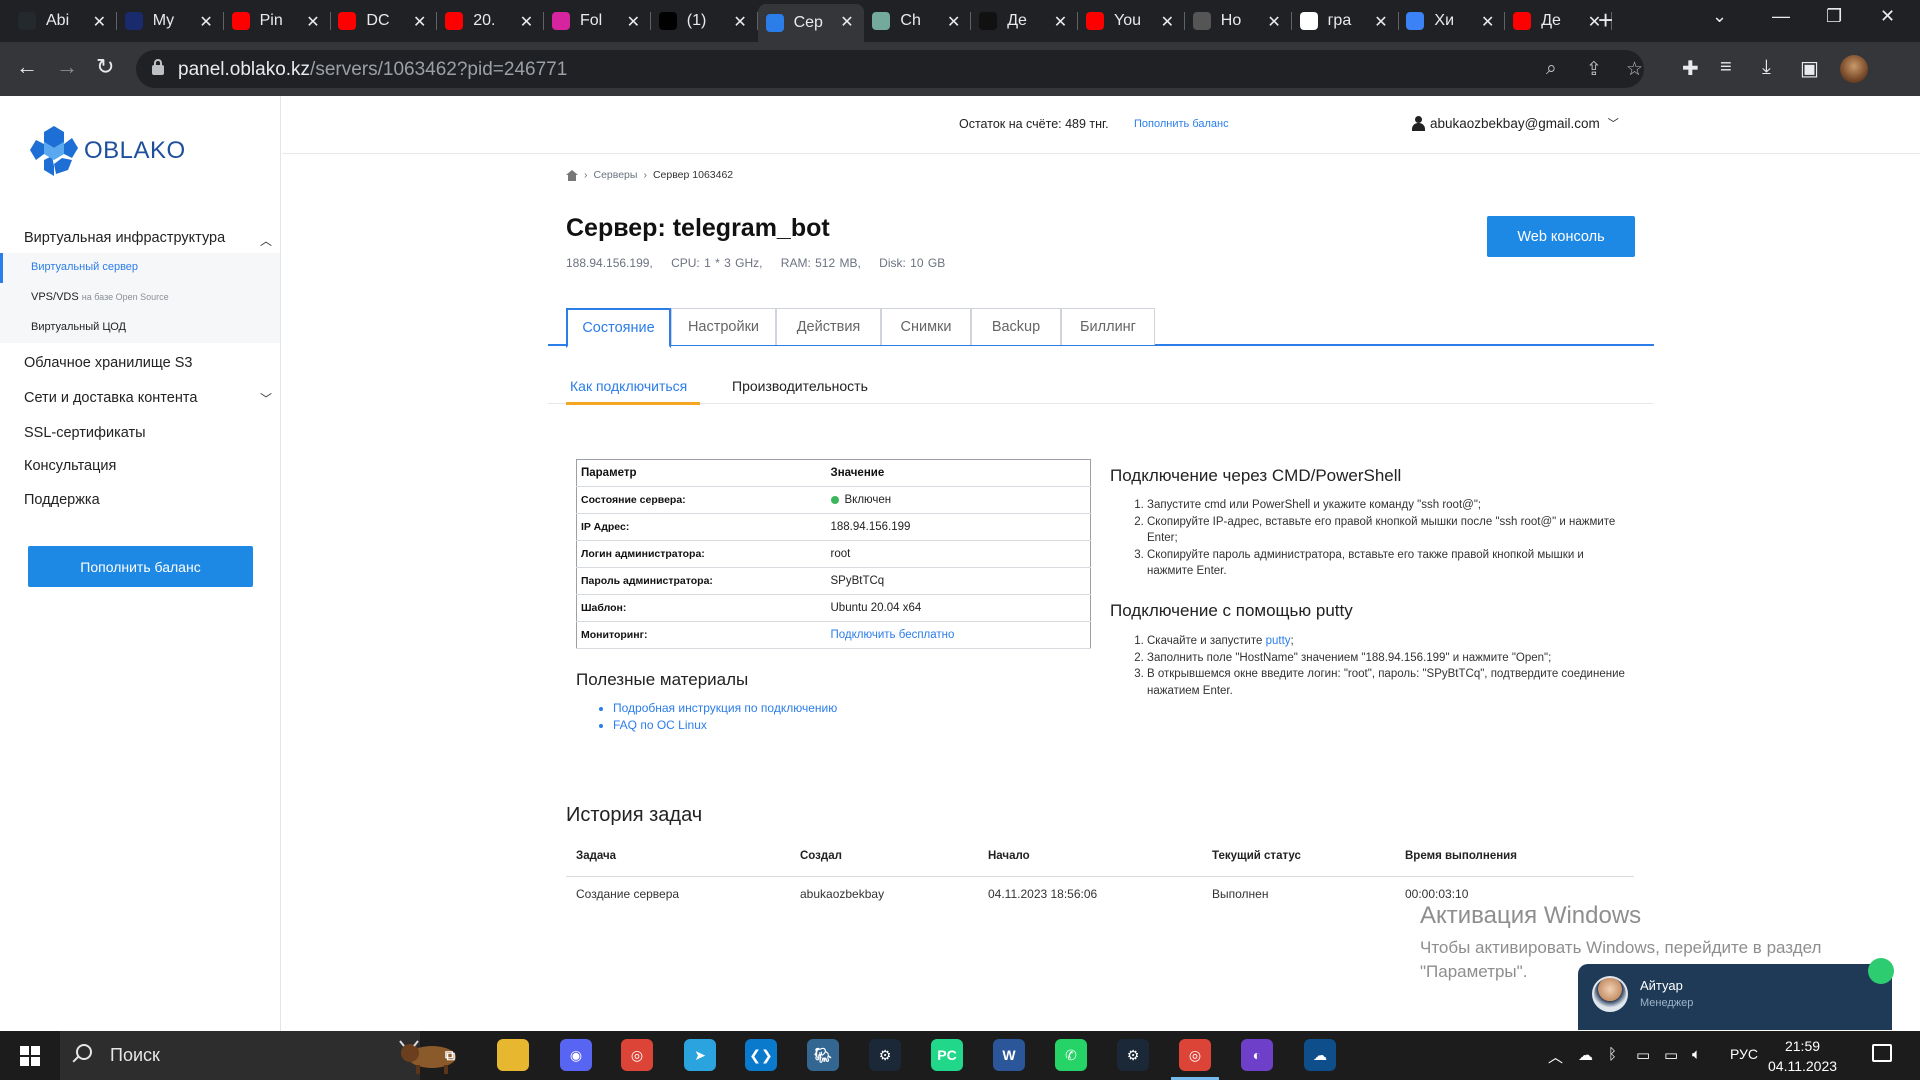 Image resolution: width=1920 pixels, height=1080 pixels. Describe the element at coordinates (725, 726) in the screenshot. I see `materials-link-faq: FAQ по ОС Linux` at that location.